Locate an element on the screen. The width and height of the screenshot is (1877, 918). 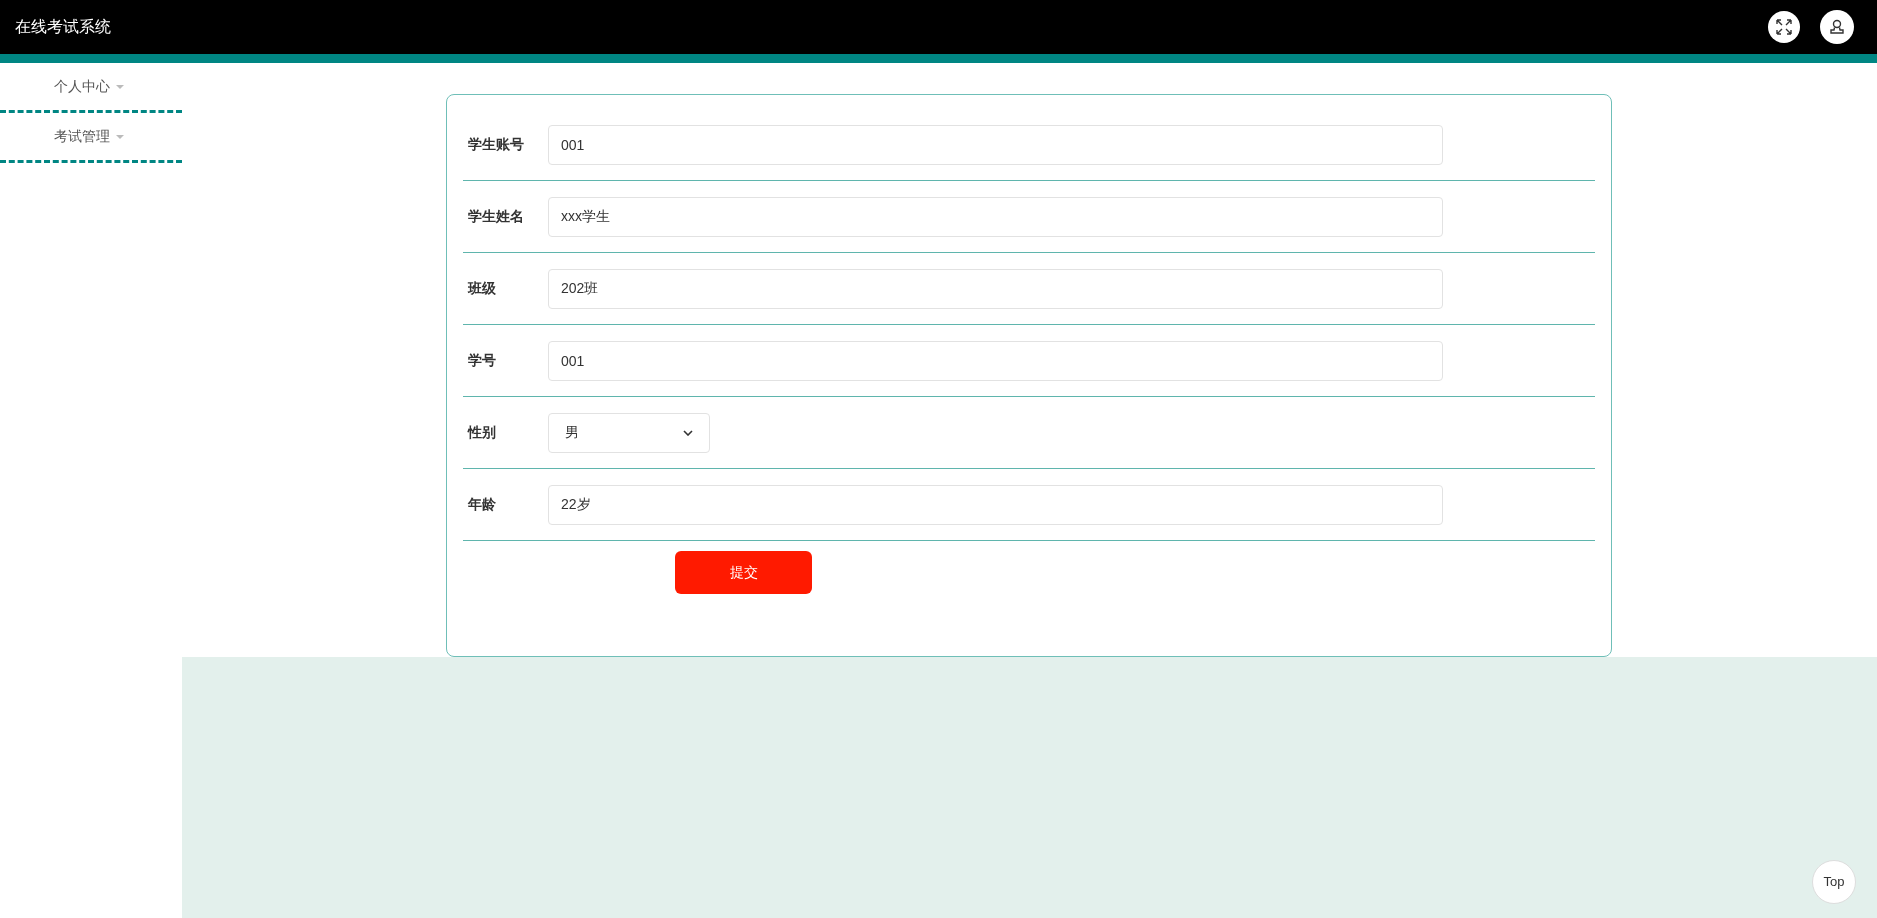
input-field: xxx学生 is located at coordinates (995, 216).